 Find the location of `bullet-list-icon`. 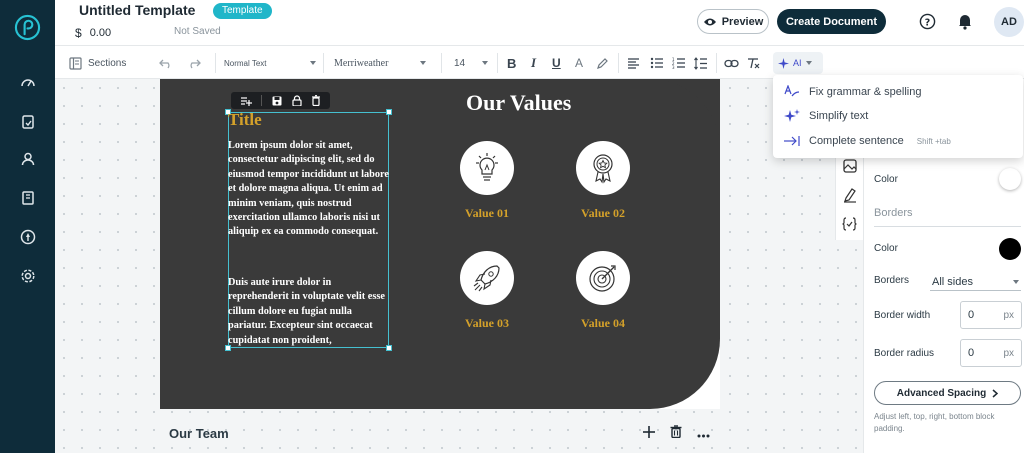

bullet-list-icon is located at coordinates (657, 63).